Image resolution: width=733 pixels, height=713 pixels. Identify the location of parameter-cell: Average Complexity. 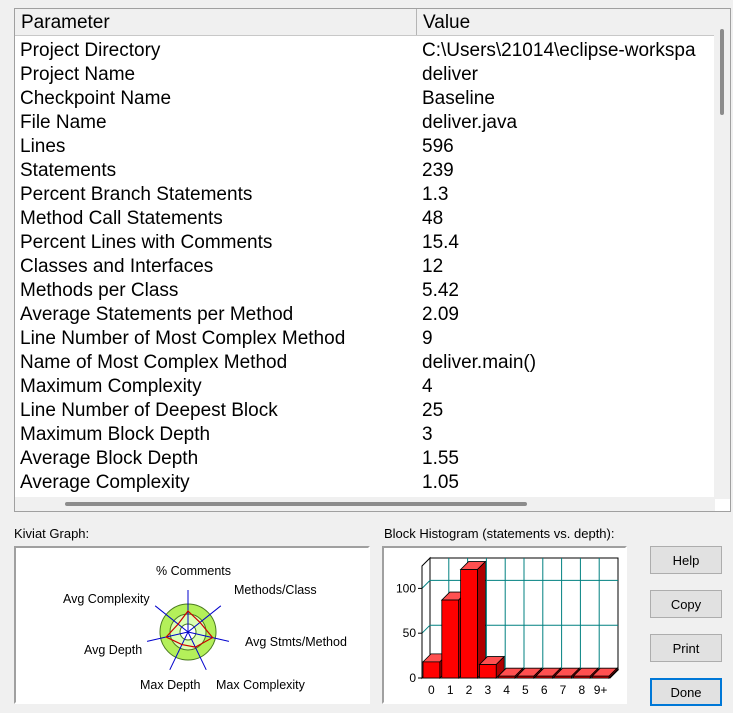
(105, 482).